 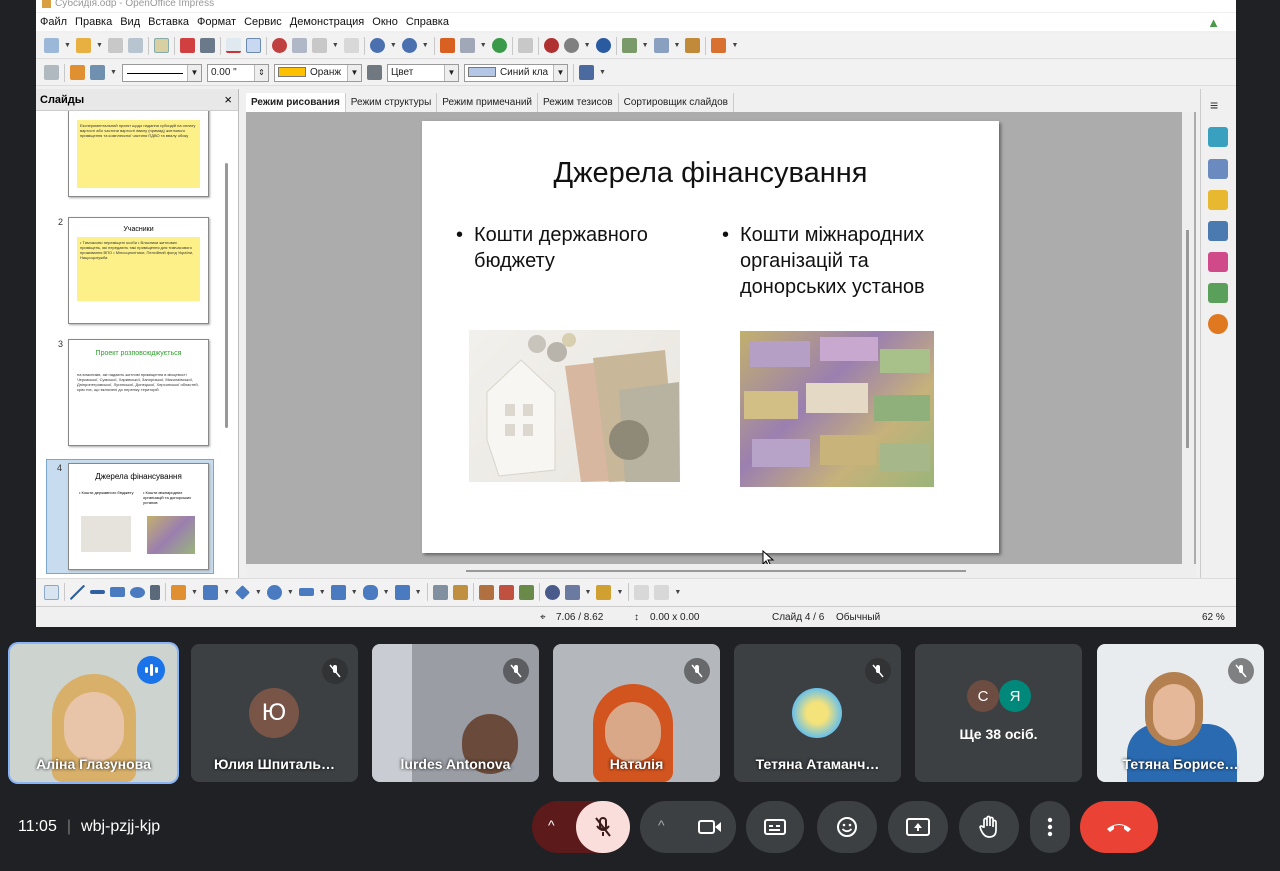 What do you see at coordinates (677, 45) in the screenshot?
I see `slide-layout-dropdown-icon: ▼` at bounding box center [677, 45].